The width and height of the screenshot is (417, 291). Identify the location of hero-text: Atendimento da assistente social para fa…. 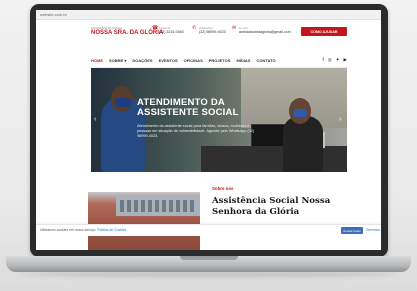
(196, 131).